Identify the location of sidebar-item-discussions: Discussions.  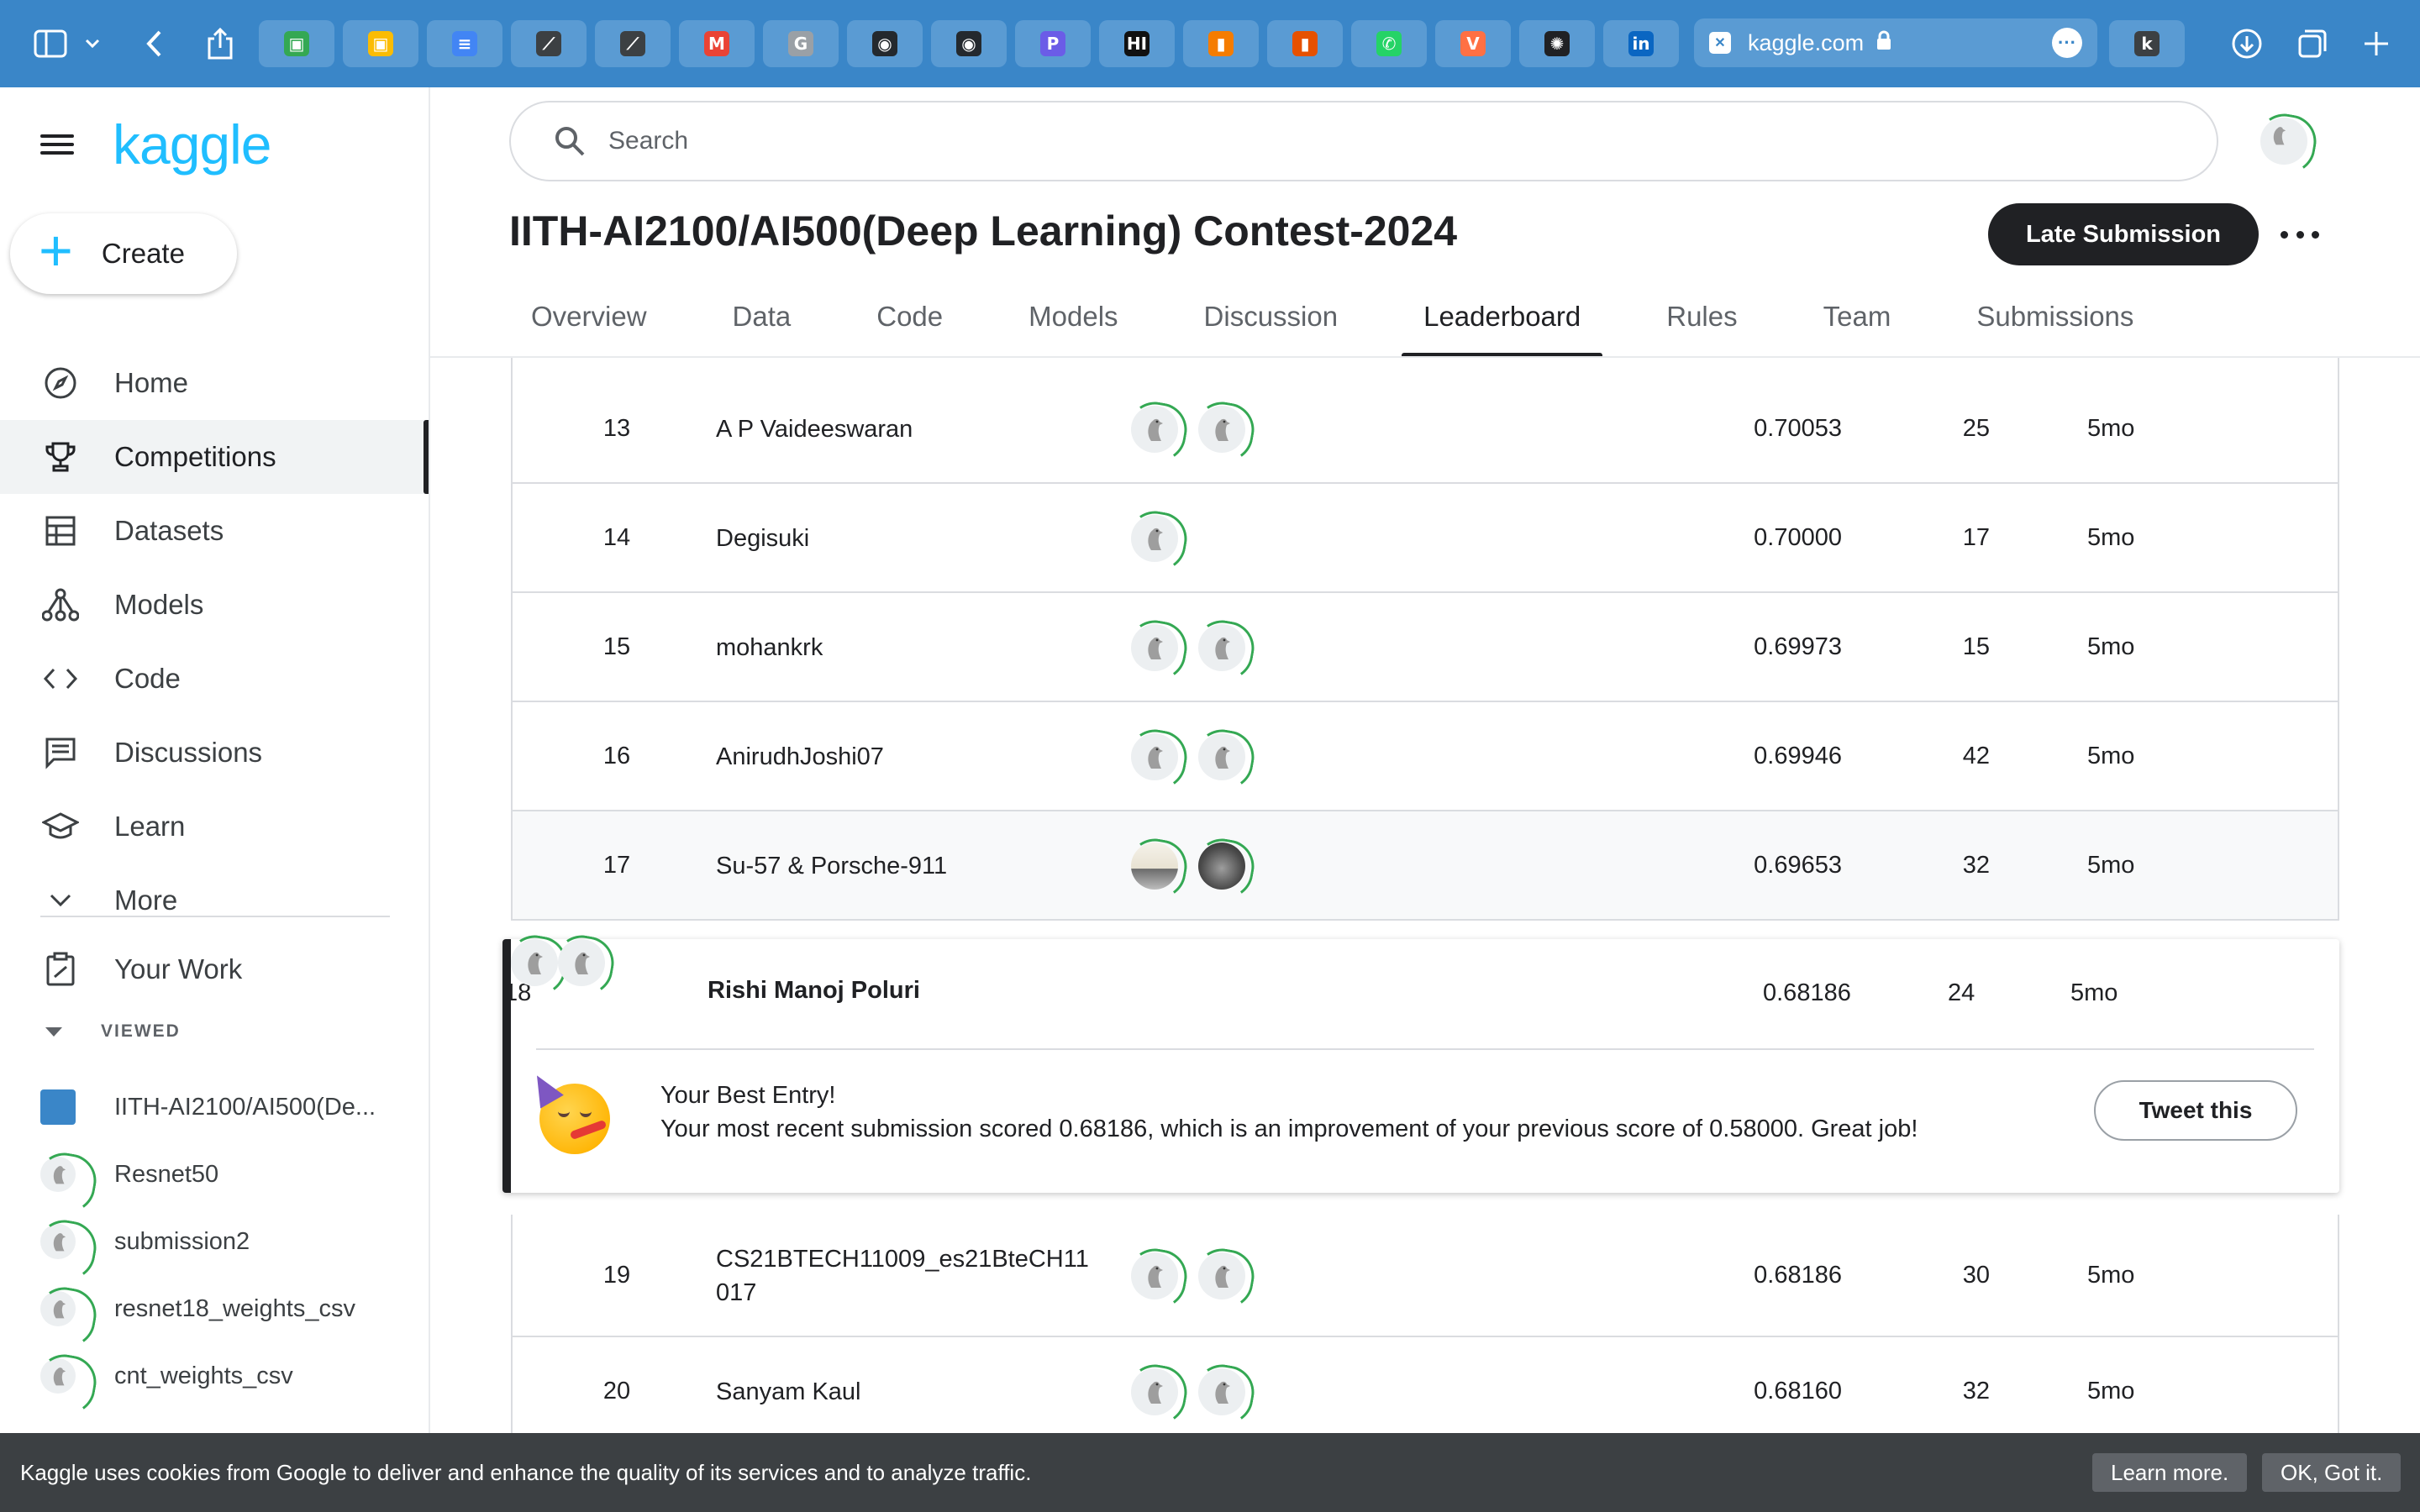
(214, 753).